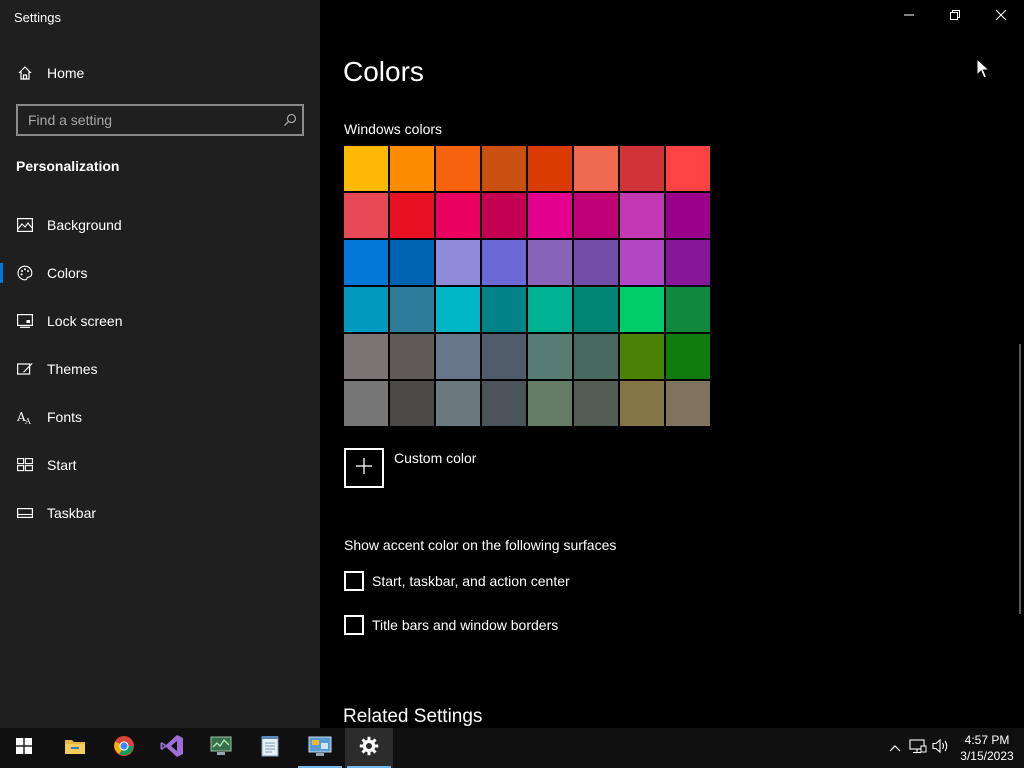 The image size is (1024, 768). I want to click on home-label: Home, so click(66, 73).